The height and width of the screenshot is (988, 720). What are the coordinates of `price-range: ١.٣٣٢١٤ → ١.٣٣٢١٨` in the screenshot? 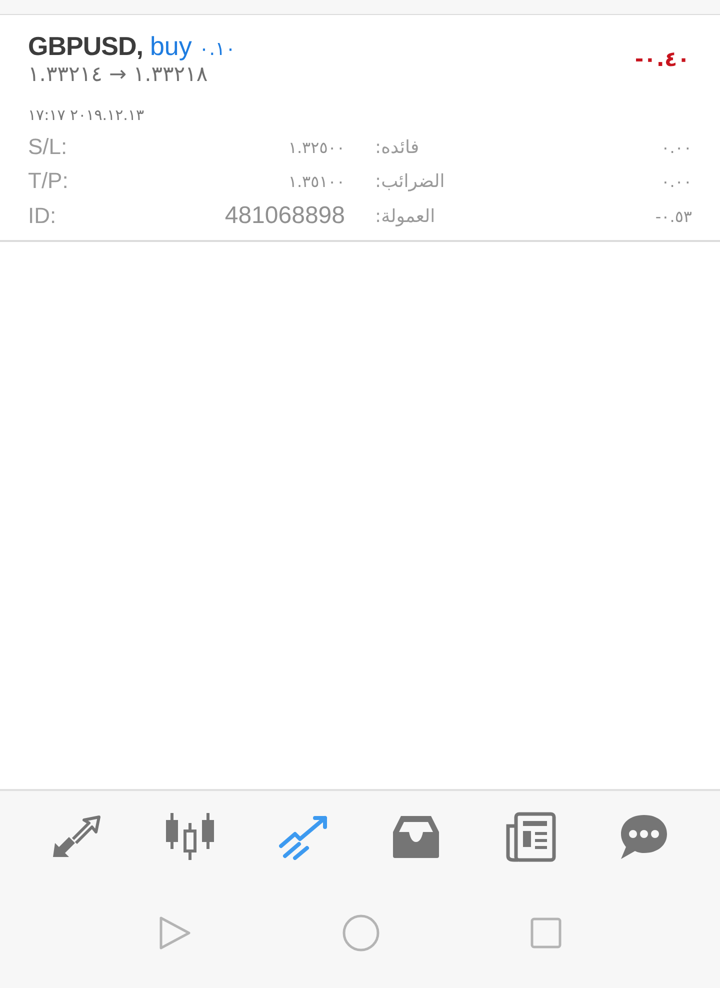 It's located at (118, 74).